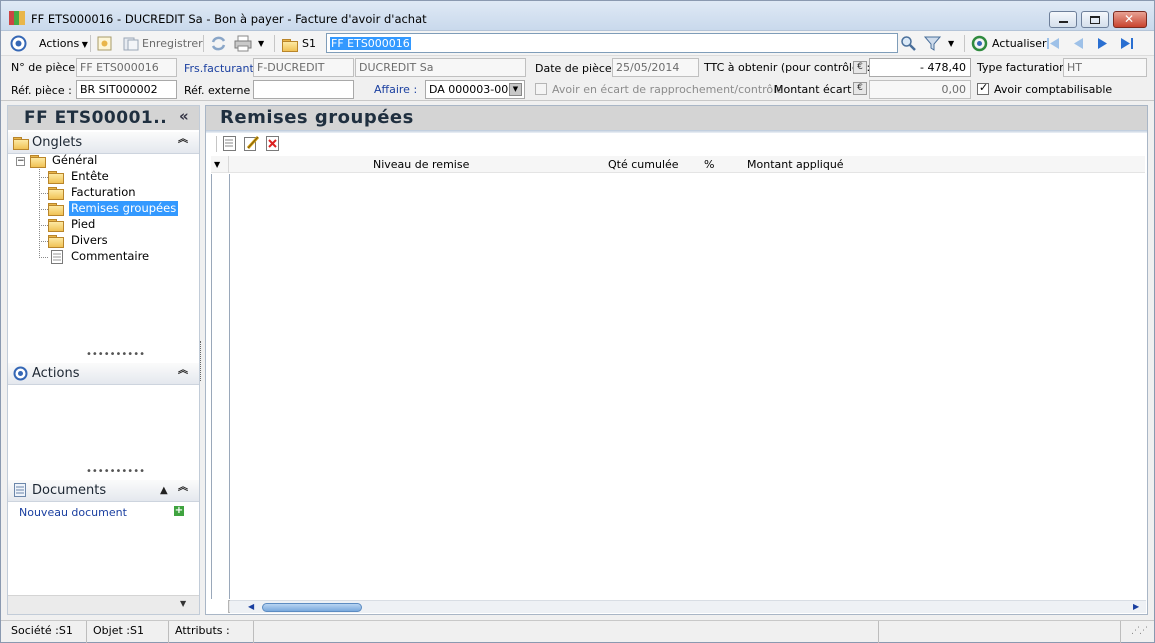  I want to click on document-short-title: FF ETS00001.., so click(96, 118).